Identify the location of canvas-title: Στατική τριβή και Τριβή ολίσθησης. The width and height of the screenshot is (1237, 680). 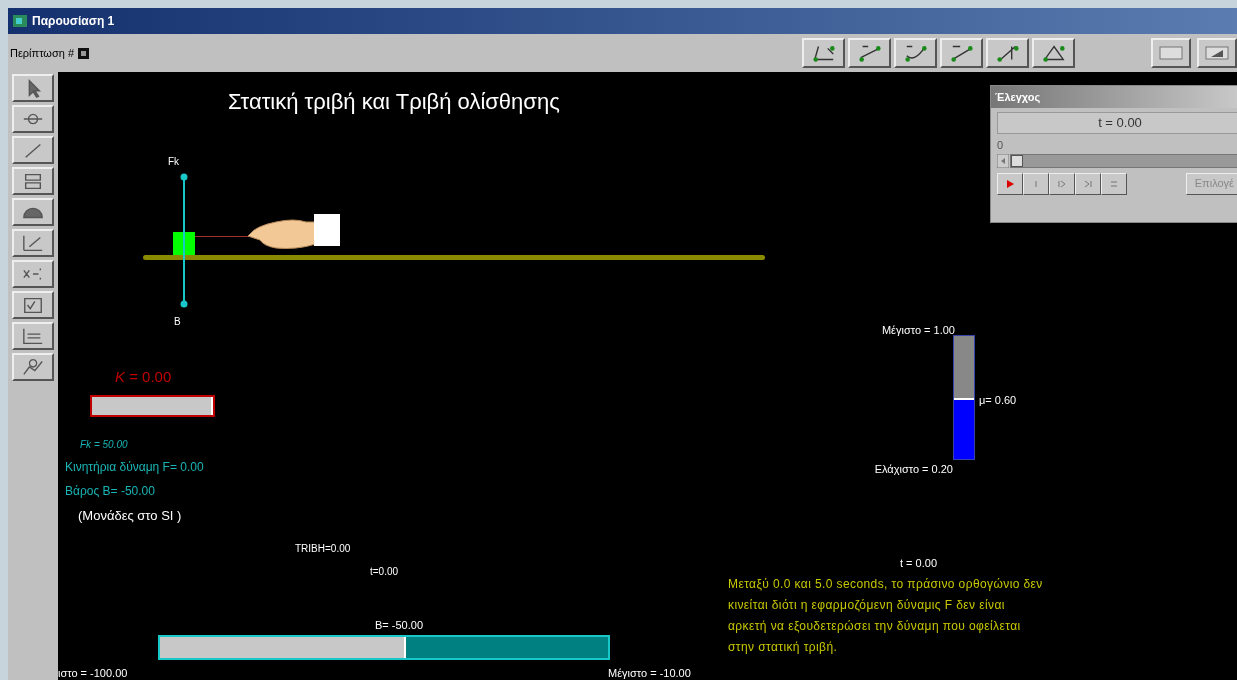
(394, 102).